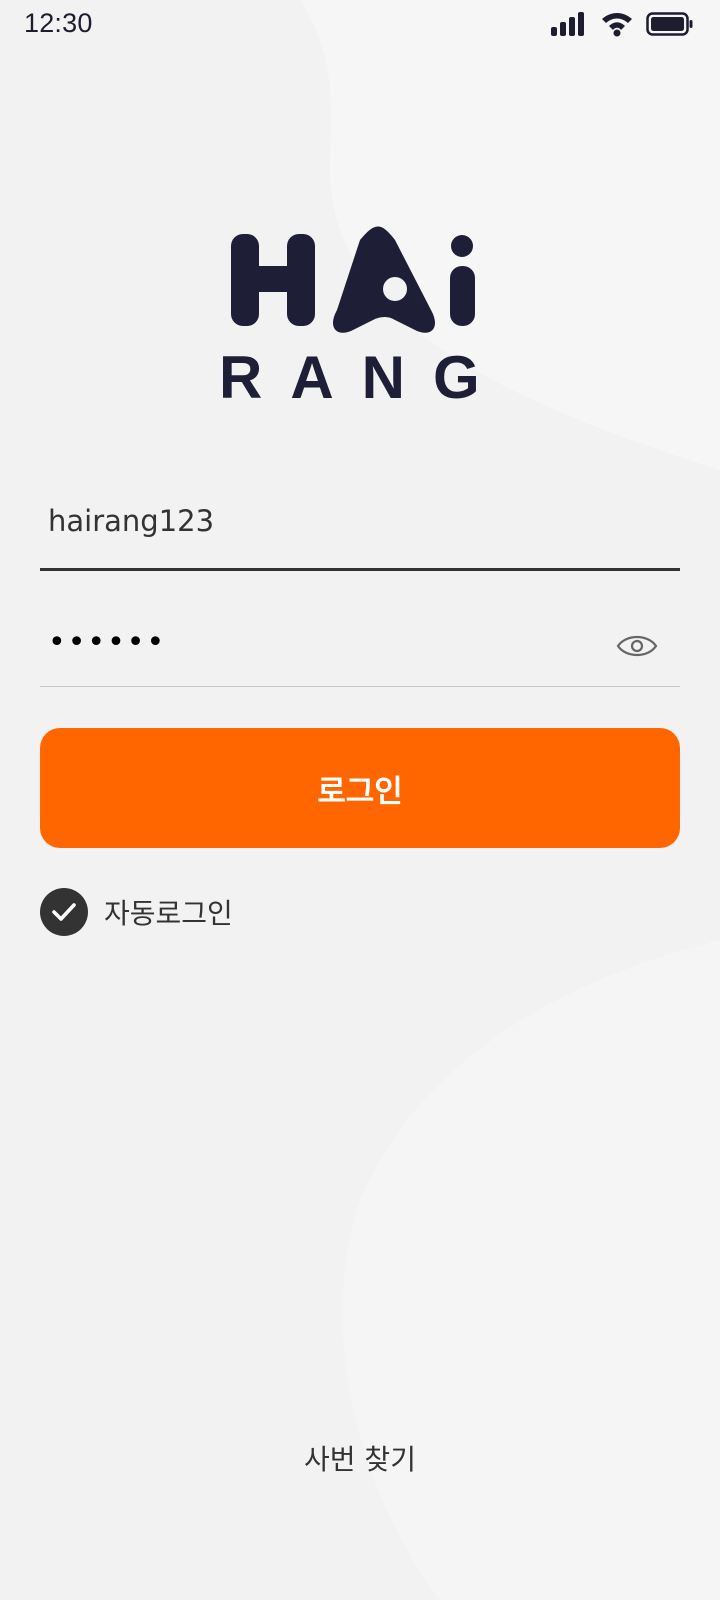  Describe the element at coordinates (617, 25) in the screenshot. I see `wifi-icon` at that location.